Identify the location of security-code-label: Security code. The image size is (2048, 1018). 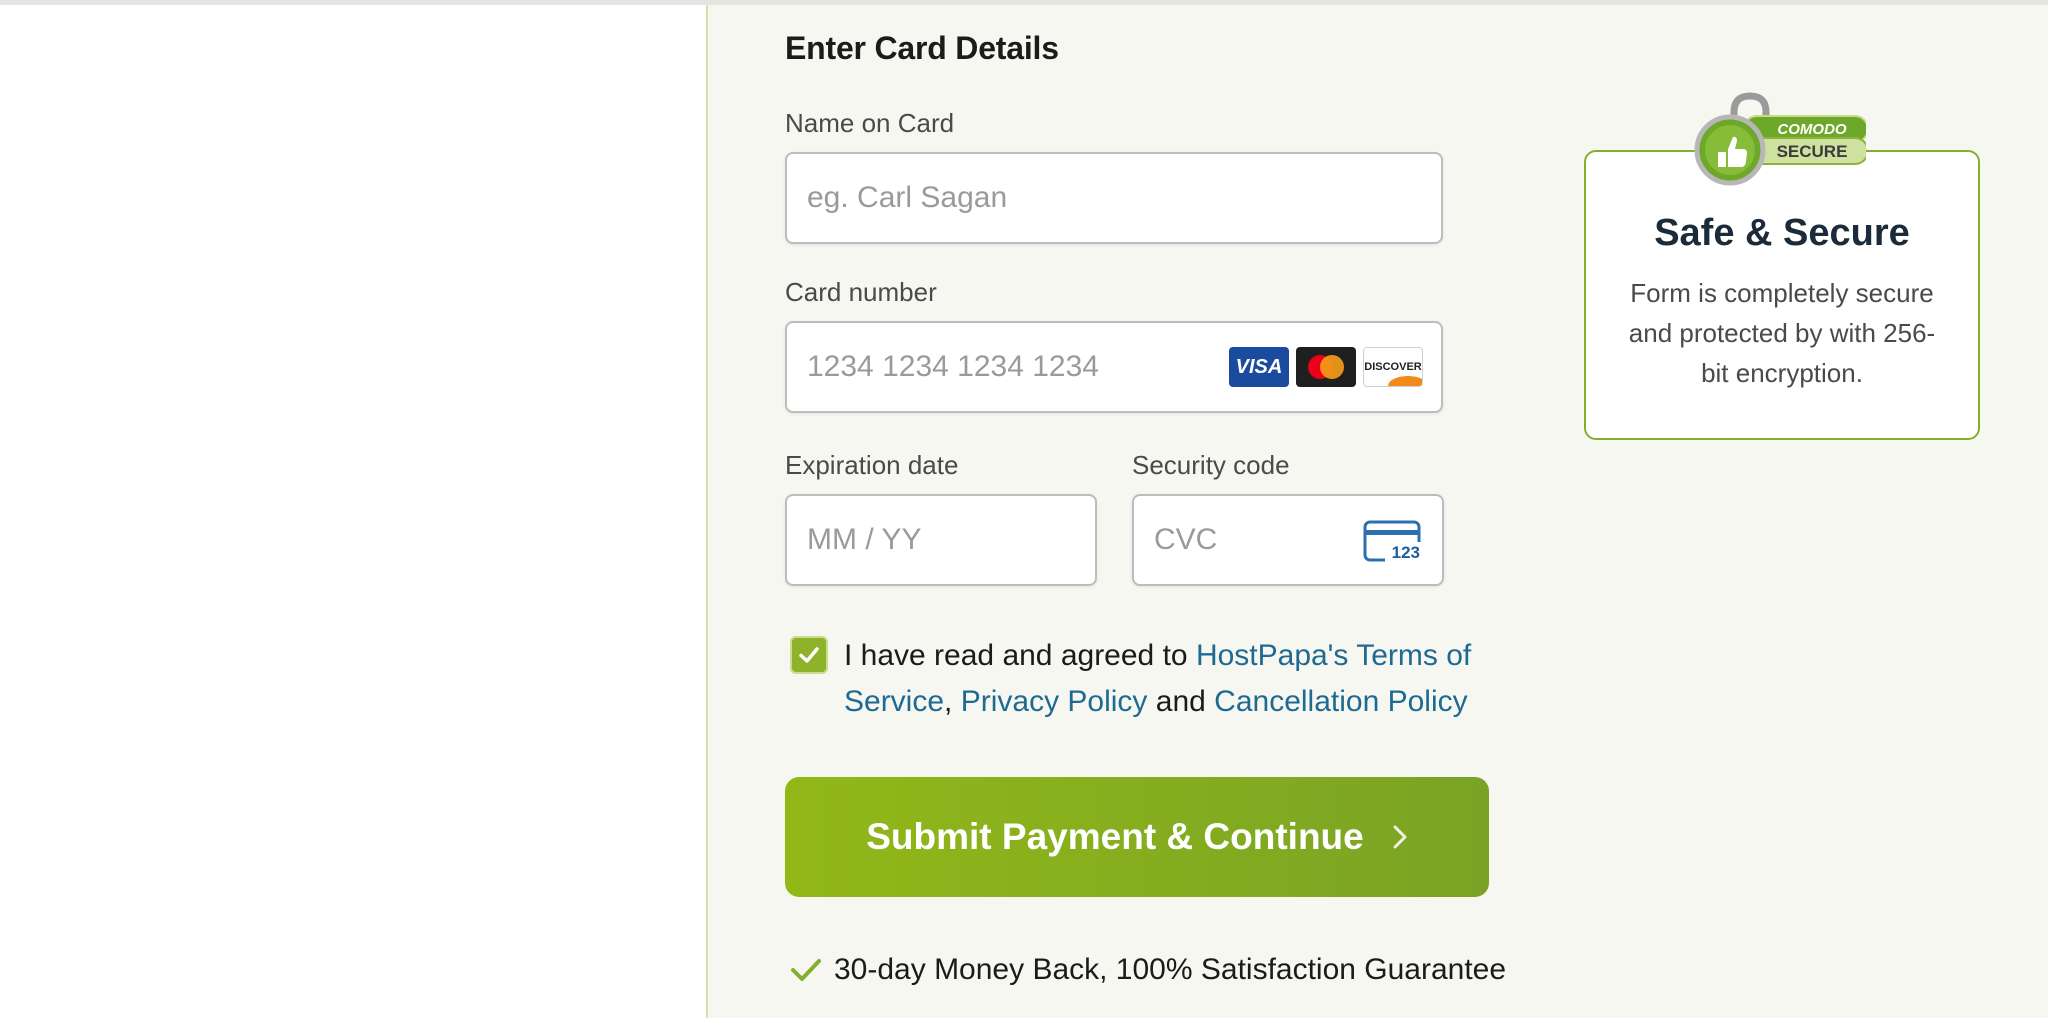
(1211, 465).